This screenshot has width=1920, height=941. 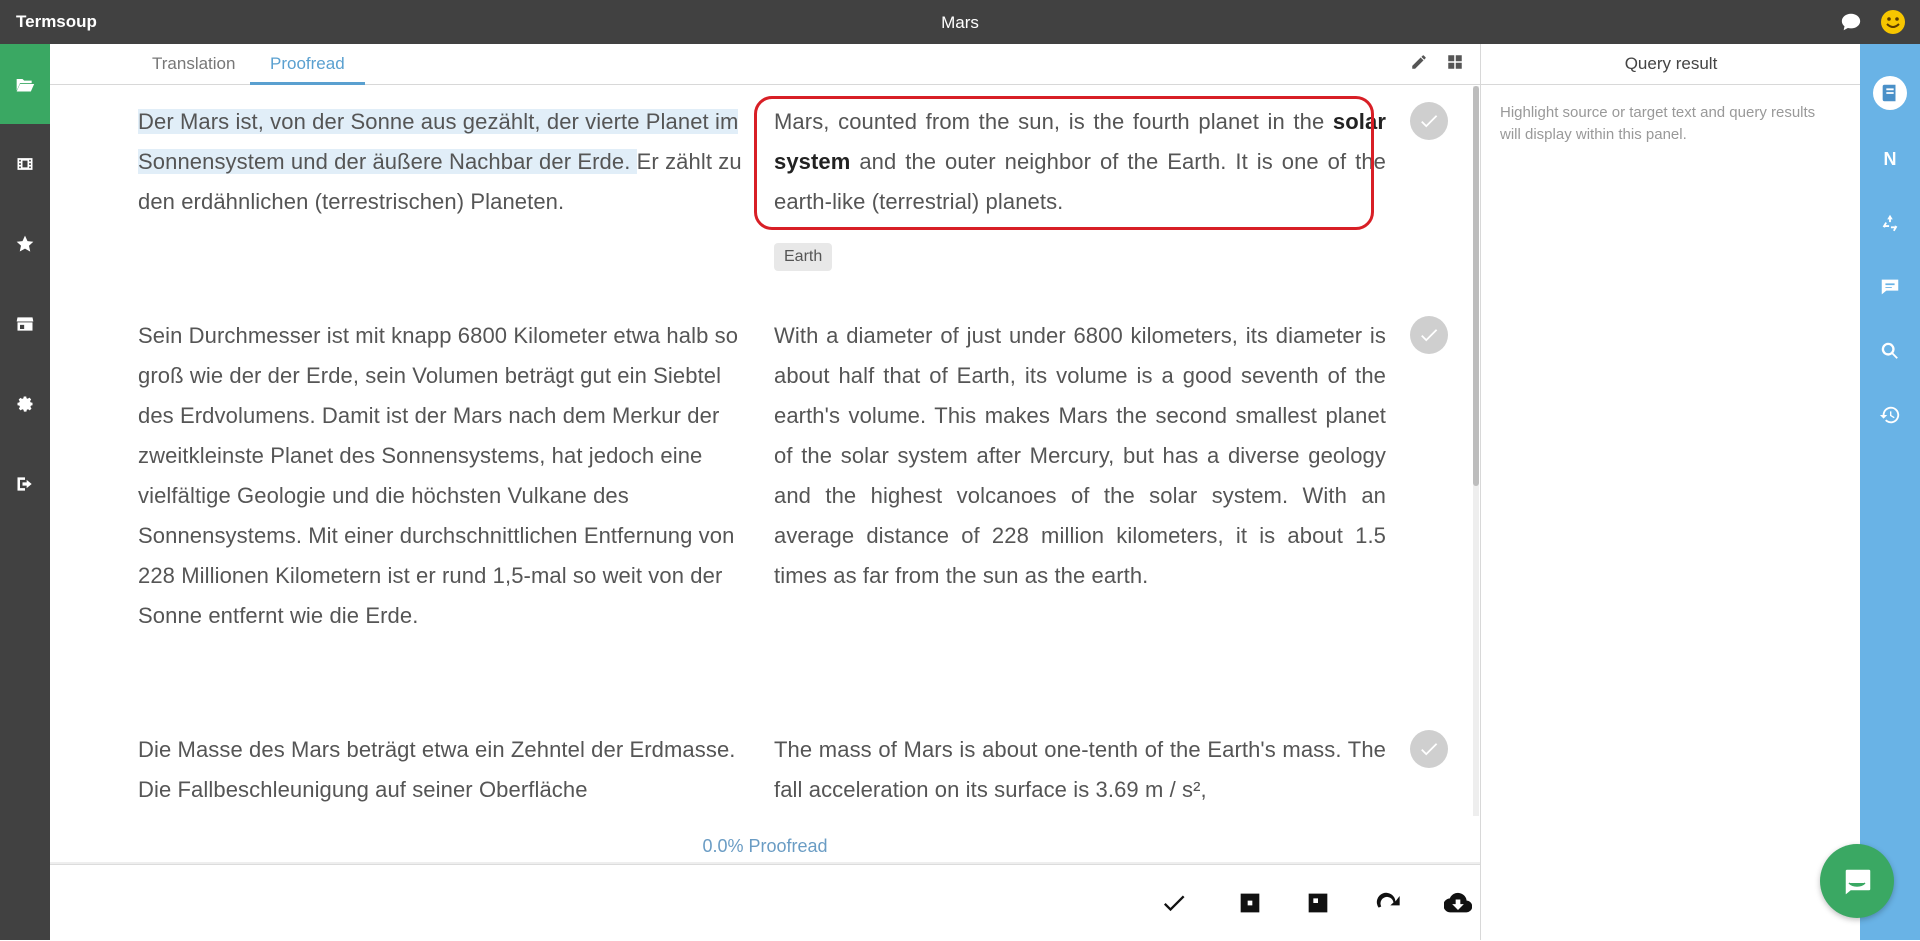 What do you see at coordinates (765, 902) in the screenshot?
I see `bottom-toolbar` at bounding box center [765, 902].